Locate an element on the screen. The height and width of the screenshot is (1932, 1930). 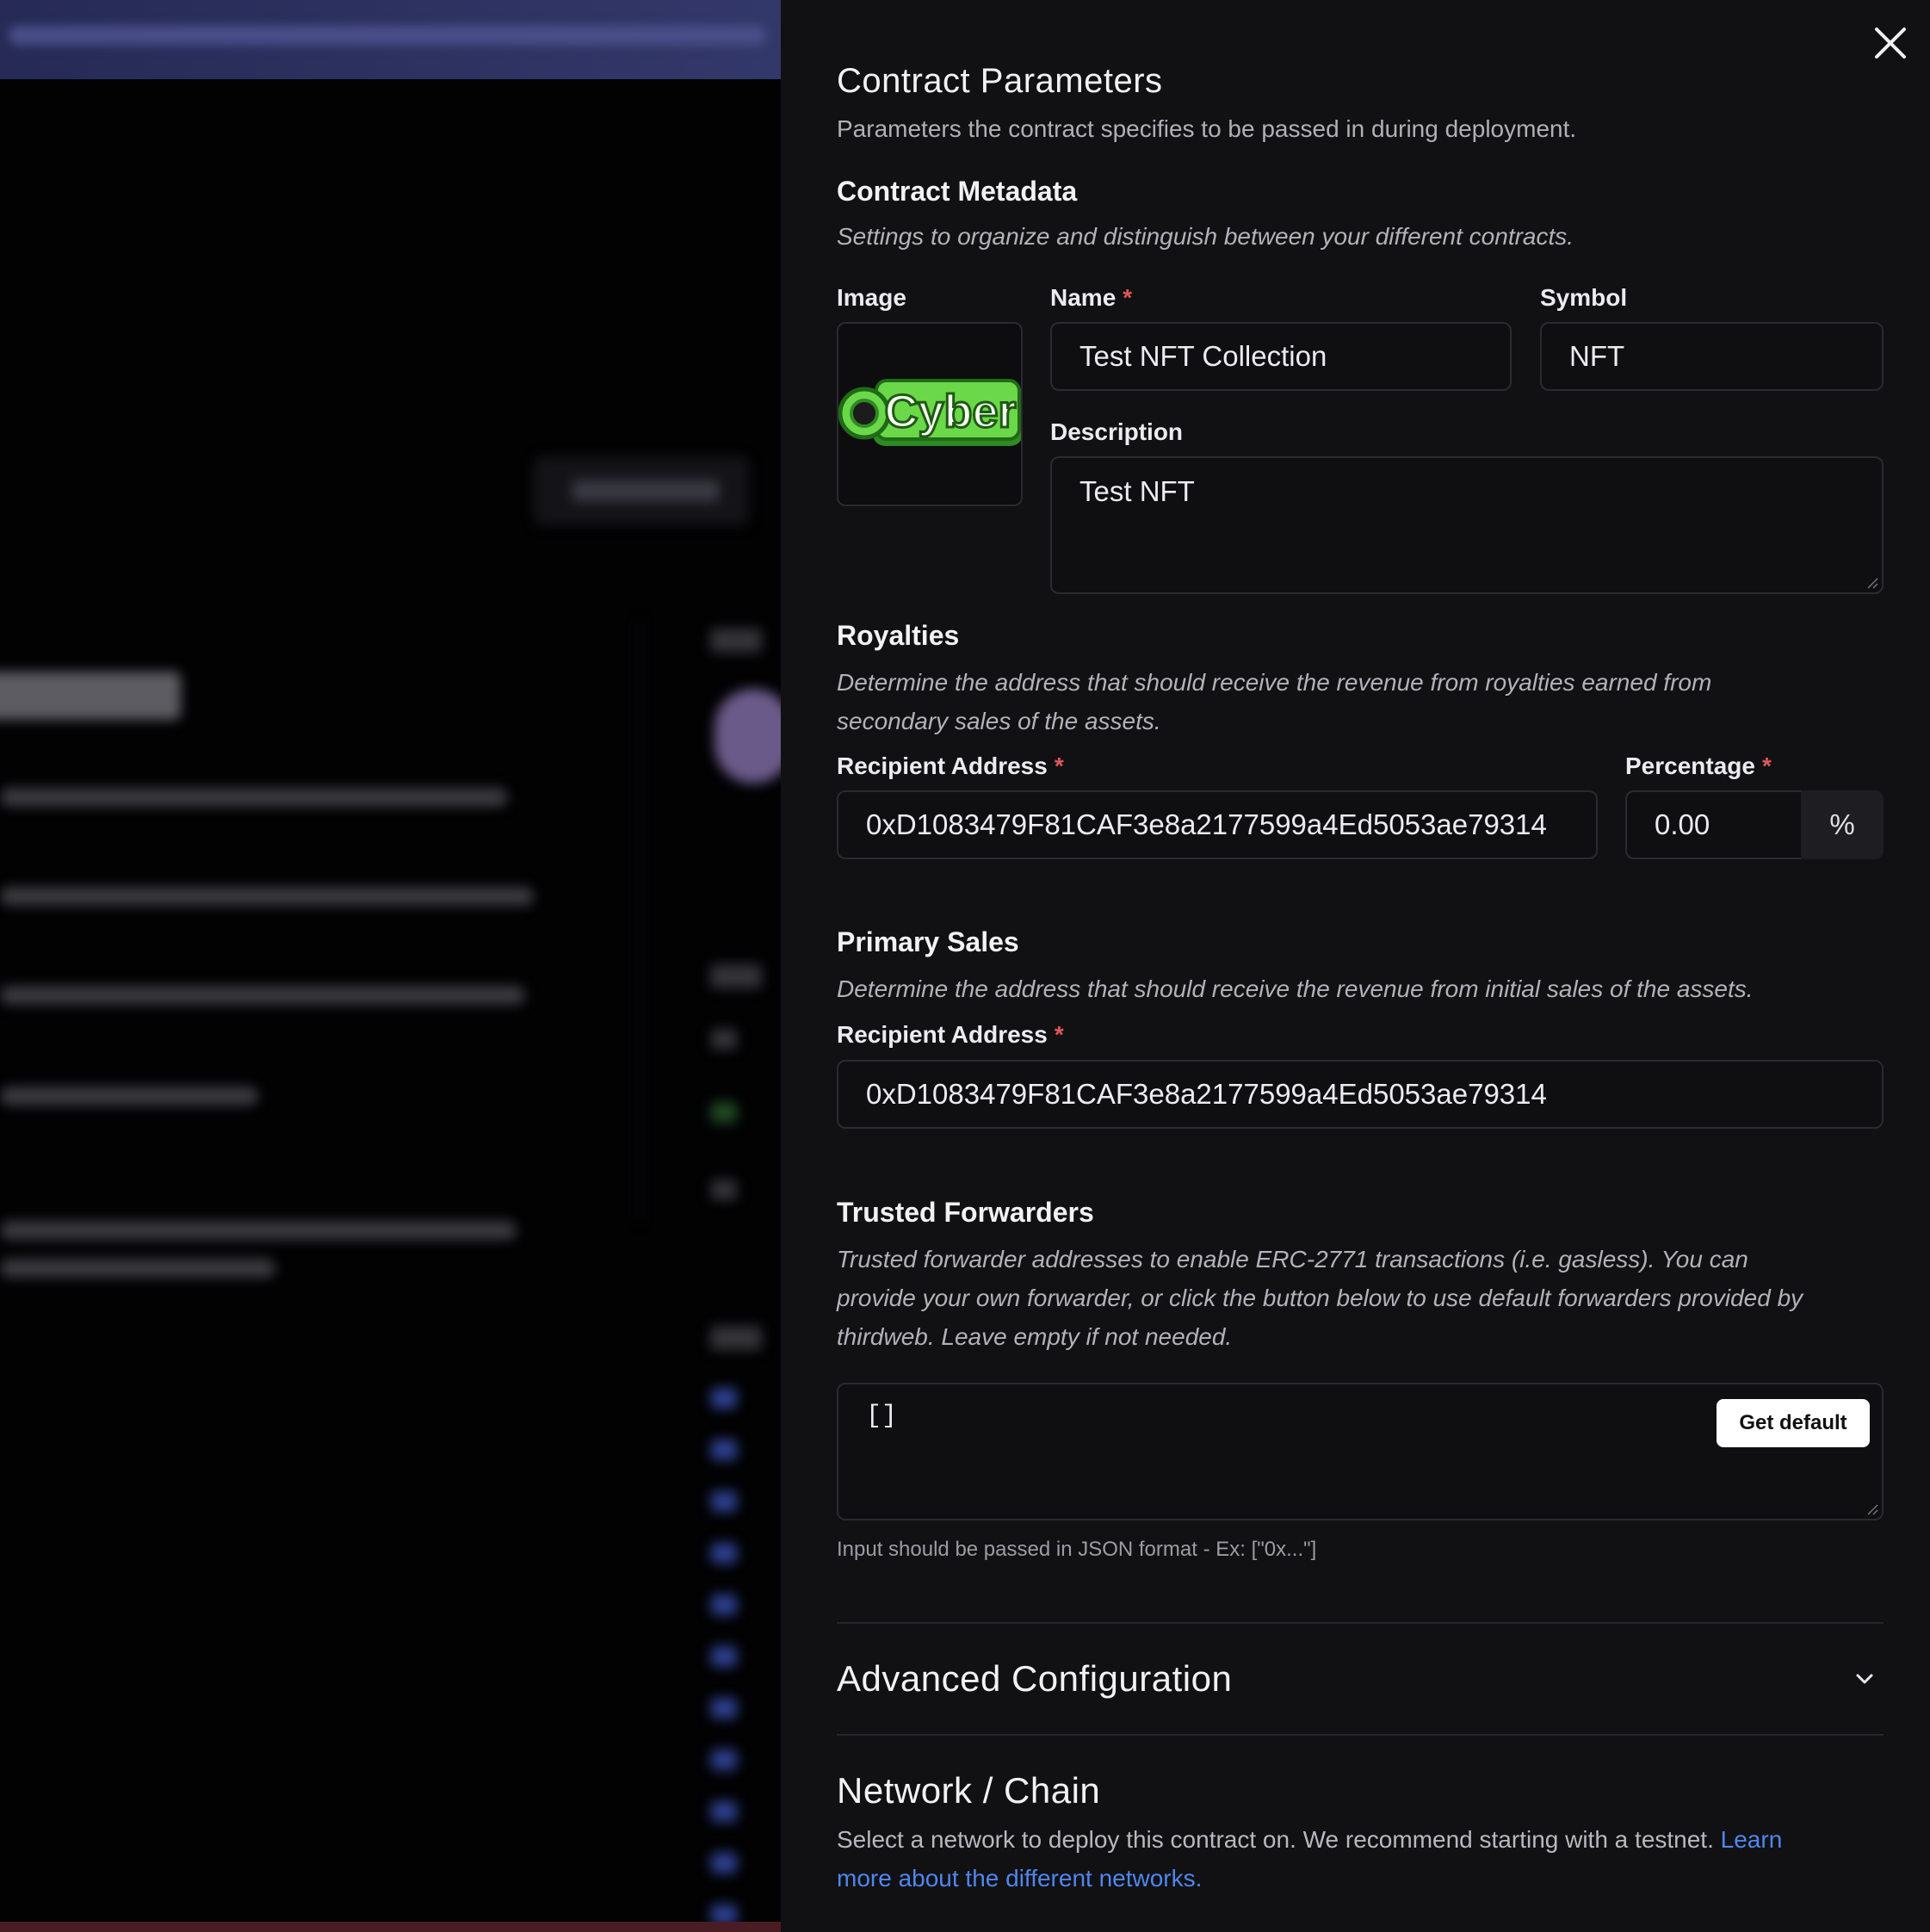
close-icon is located at coordinates (1890, 44).